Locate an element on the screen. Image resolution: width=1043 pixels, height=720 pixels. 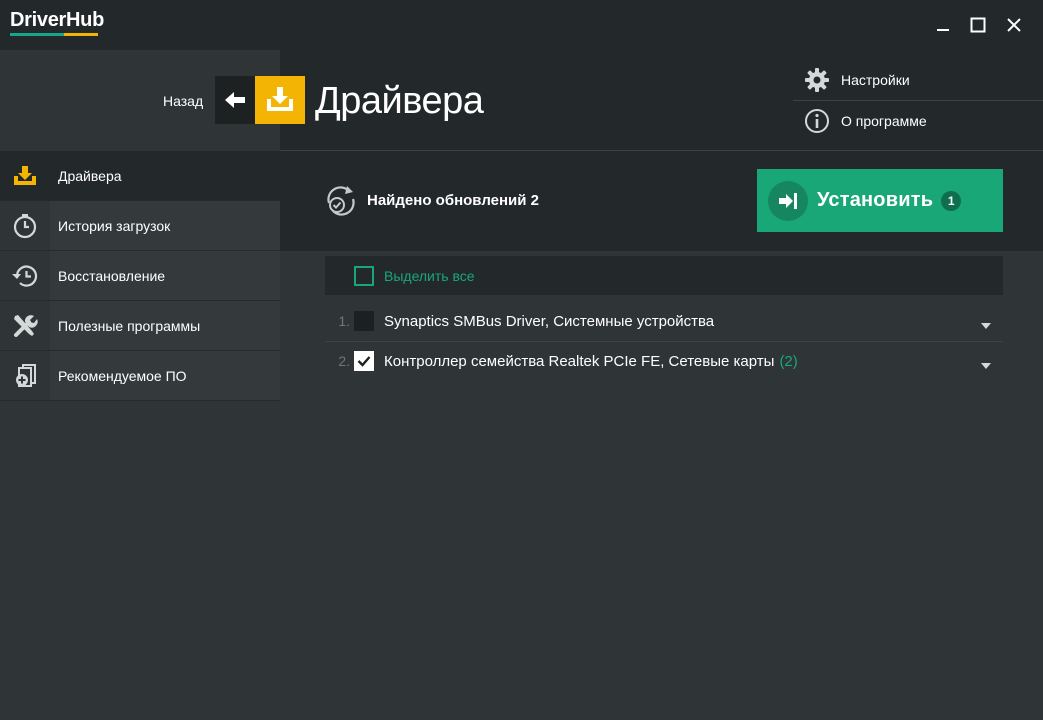
install-count-badge: 1 is located at coordinates (951, 200).